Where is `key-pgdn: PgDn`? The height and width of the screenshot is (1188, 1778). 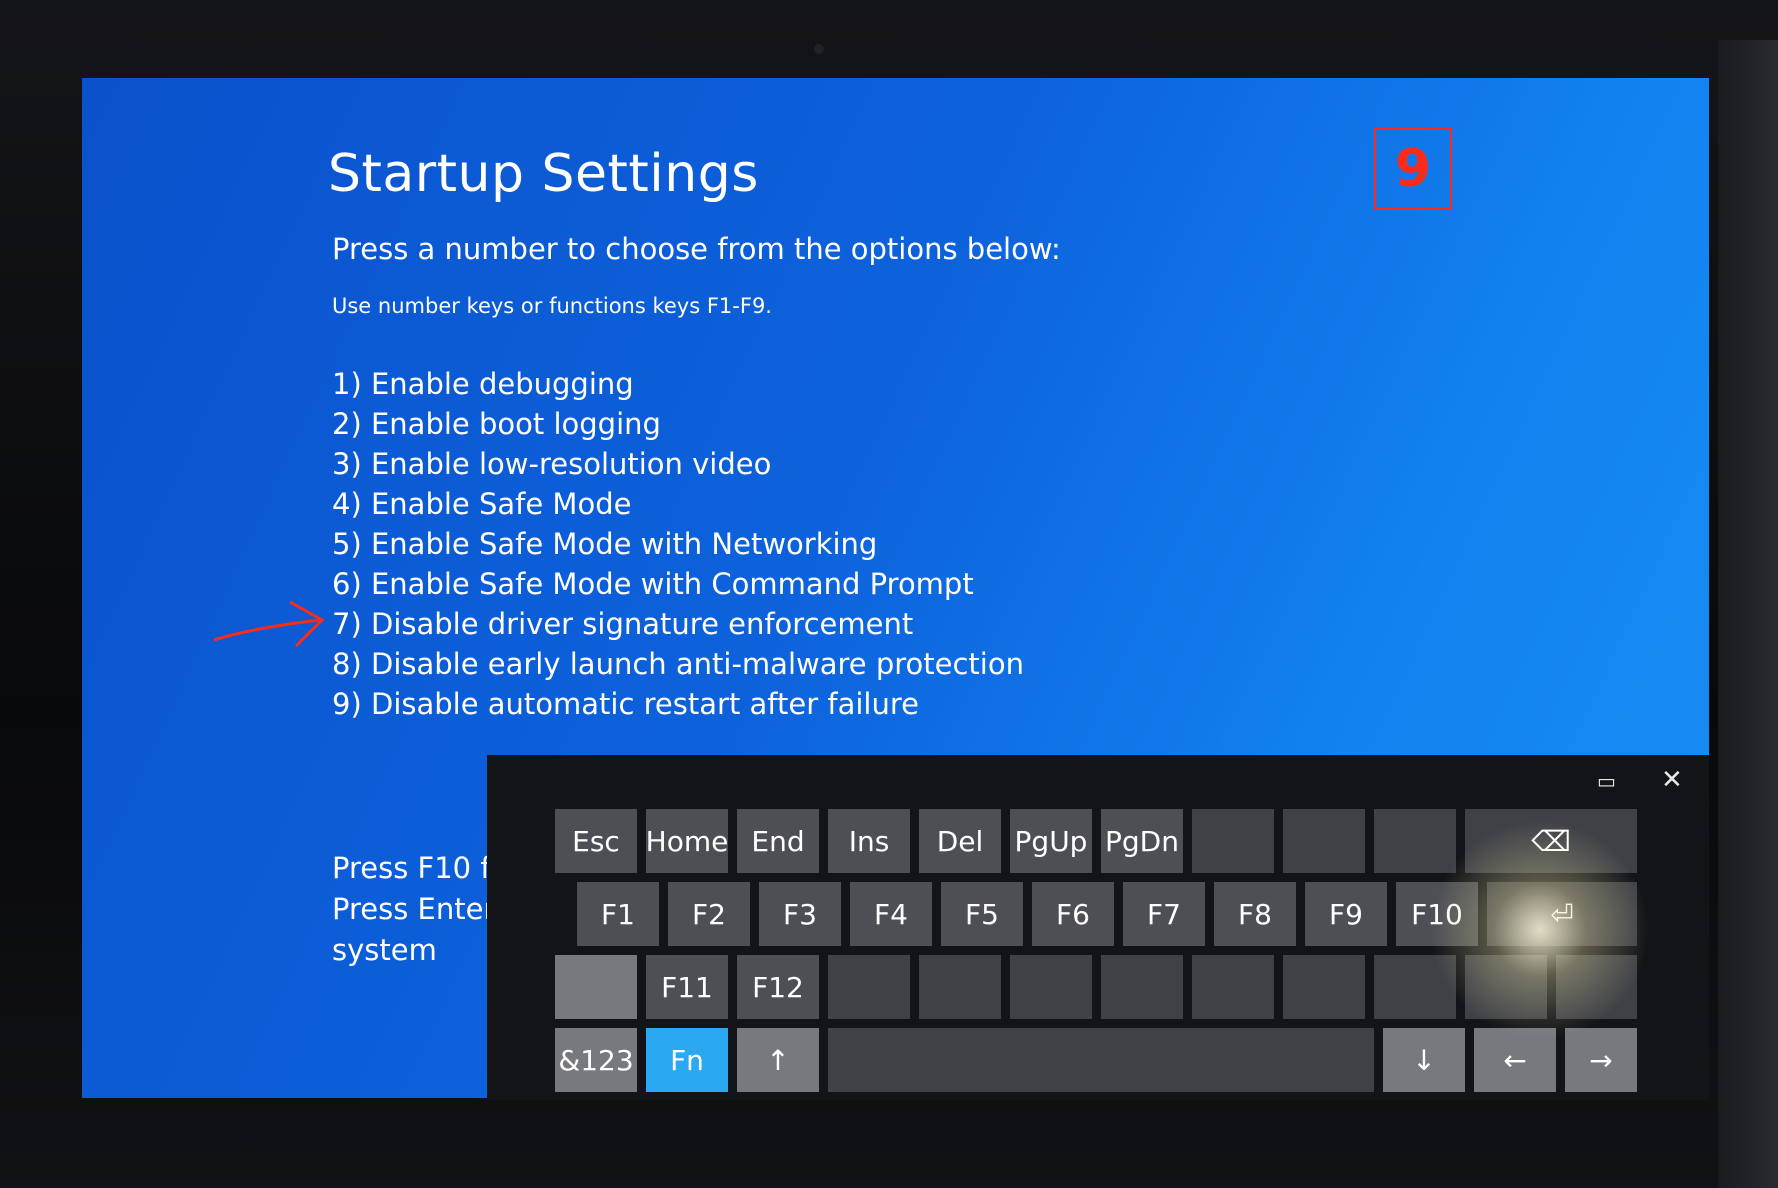 key-pgdn: PgDn is located at coordinates (1142, 841).